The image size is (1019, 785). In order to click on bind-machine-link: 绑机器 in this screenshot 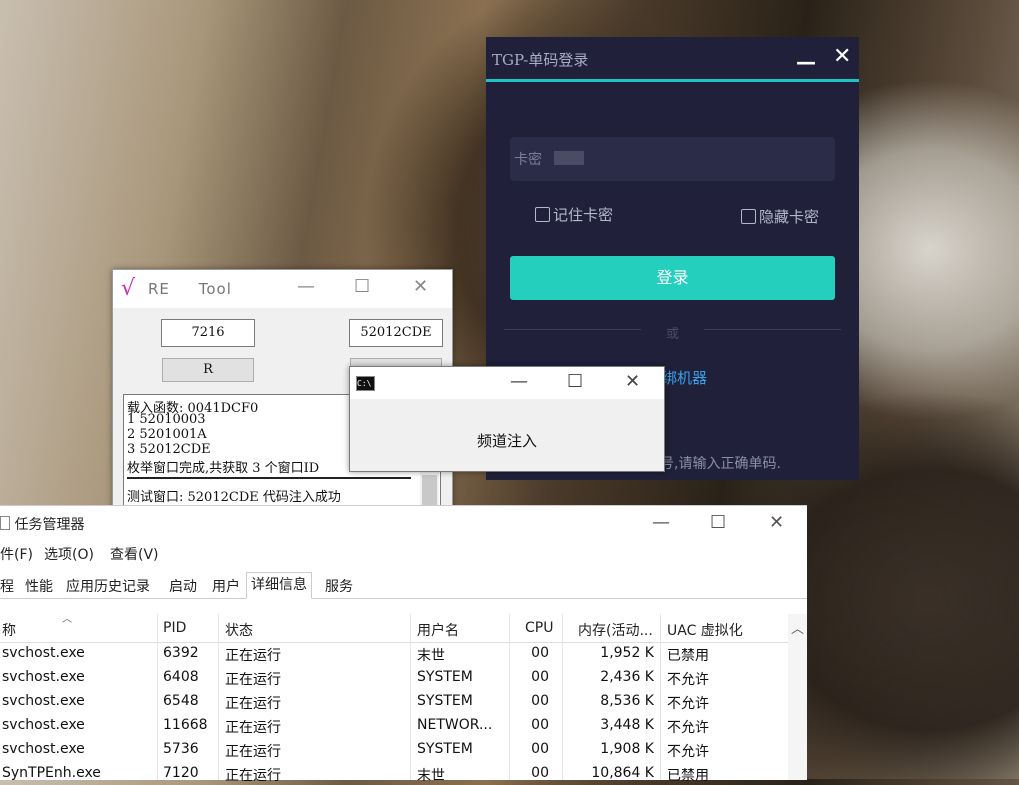, I will do `click(684, 377)`.